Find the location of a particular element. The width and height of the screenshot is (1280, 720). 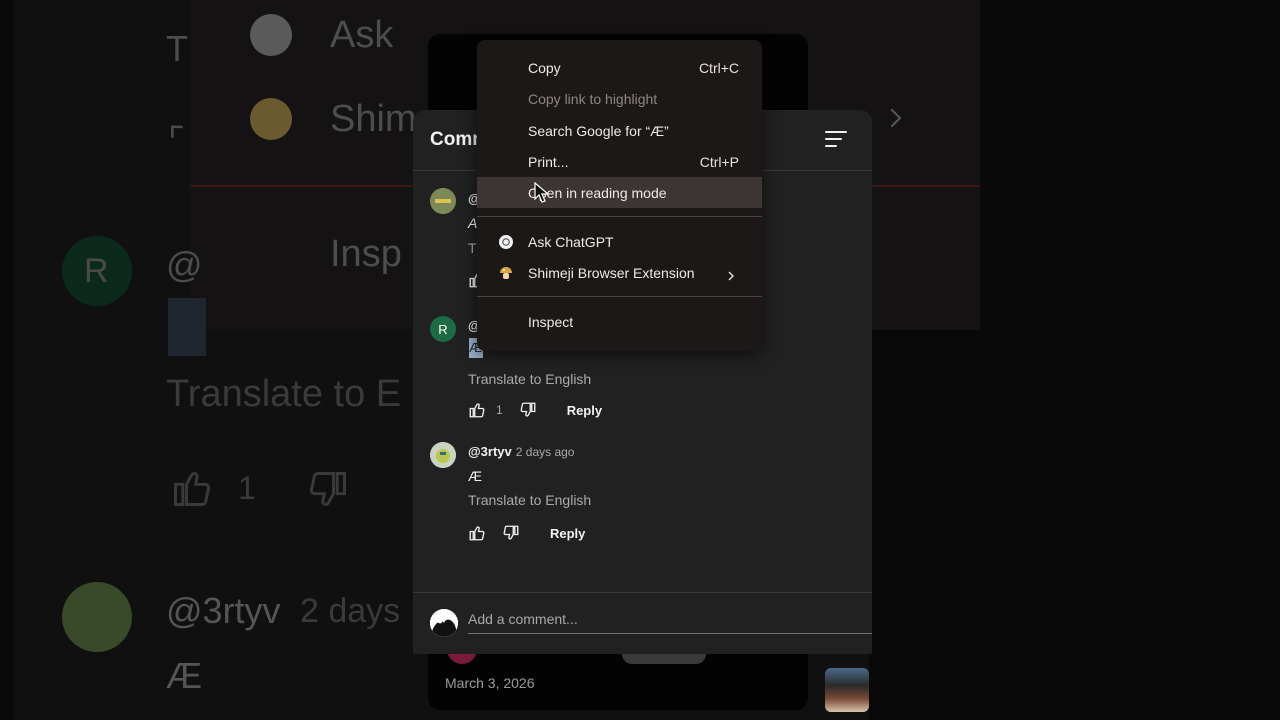

menu-item-ask-chatgpt: Ask ChatGPT is located at coordinates (619, 241).